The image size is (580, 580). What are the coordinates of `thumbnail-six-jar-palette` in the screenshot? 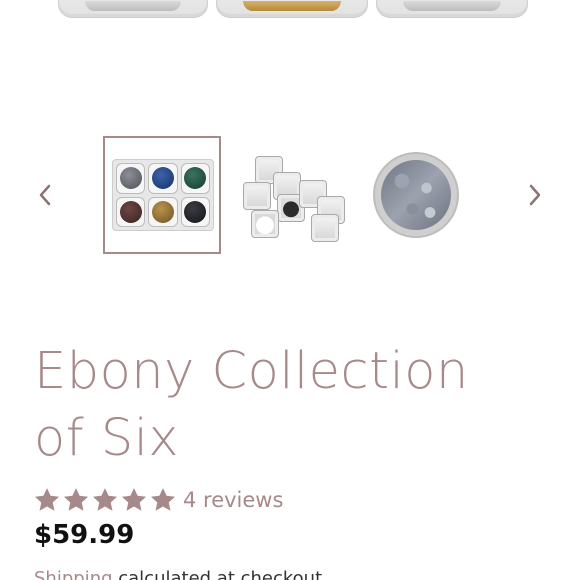 It's located at (162, 195).